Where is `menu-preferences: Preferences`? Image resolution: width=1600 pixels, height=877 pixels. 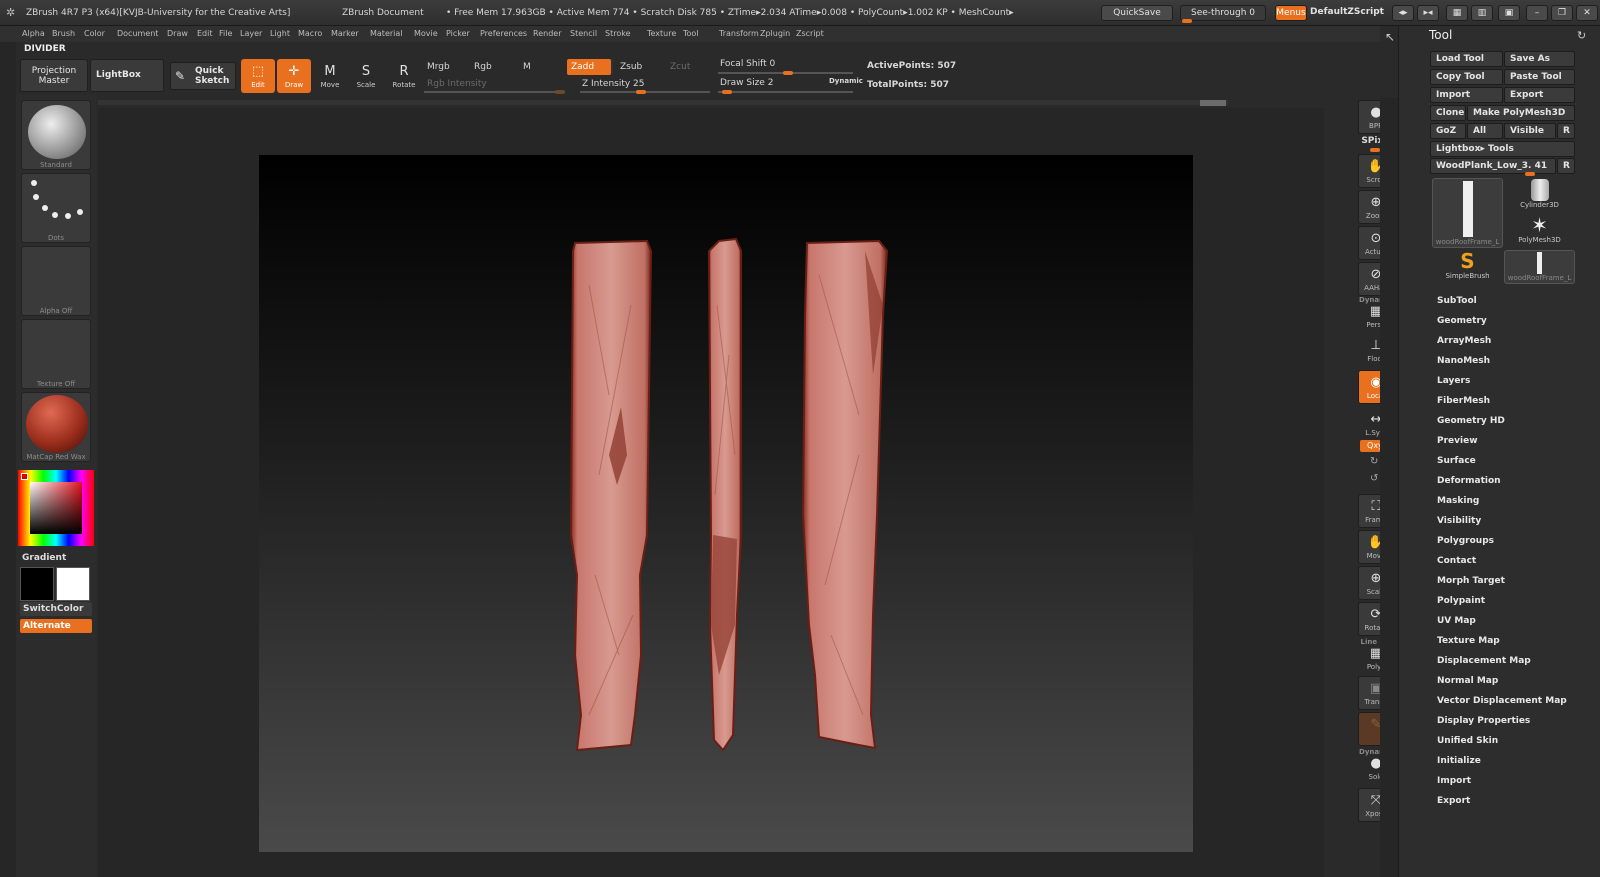 menu-preferences: Preferences is located at coordinates (503, 33).